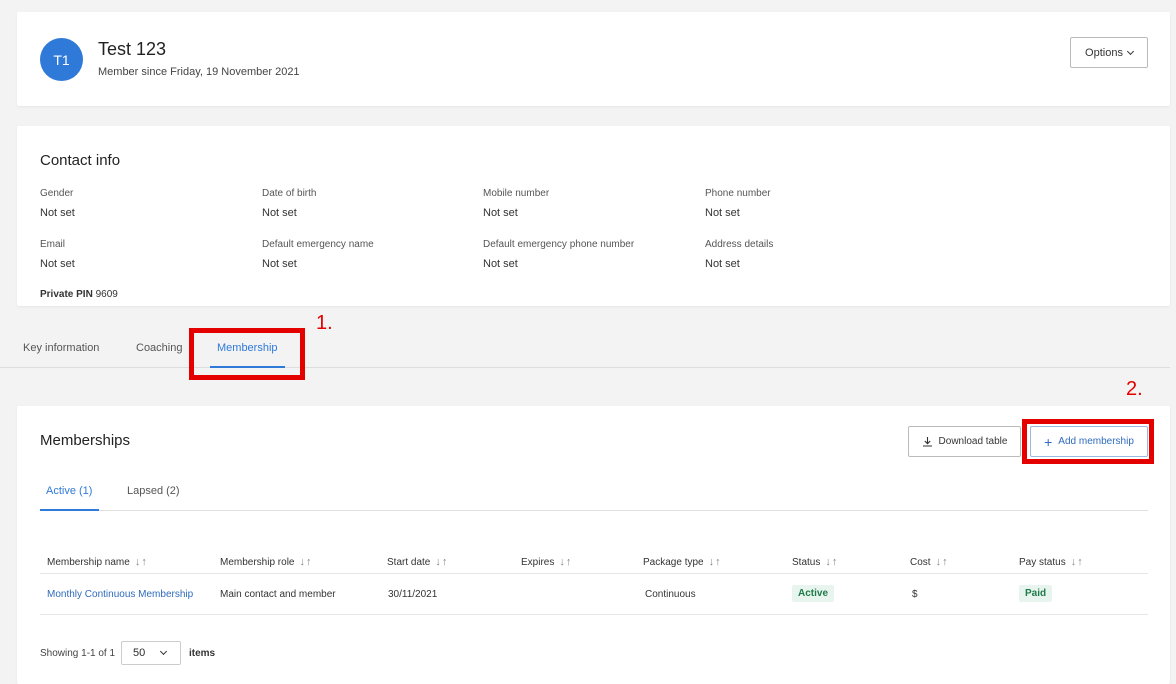 The image size is (1176, 684). I want to click on date-of-birth-label: Date of birth, so click(289, 193).